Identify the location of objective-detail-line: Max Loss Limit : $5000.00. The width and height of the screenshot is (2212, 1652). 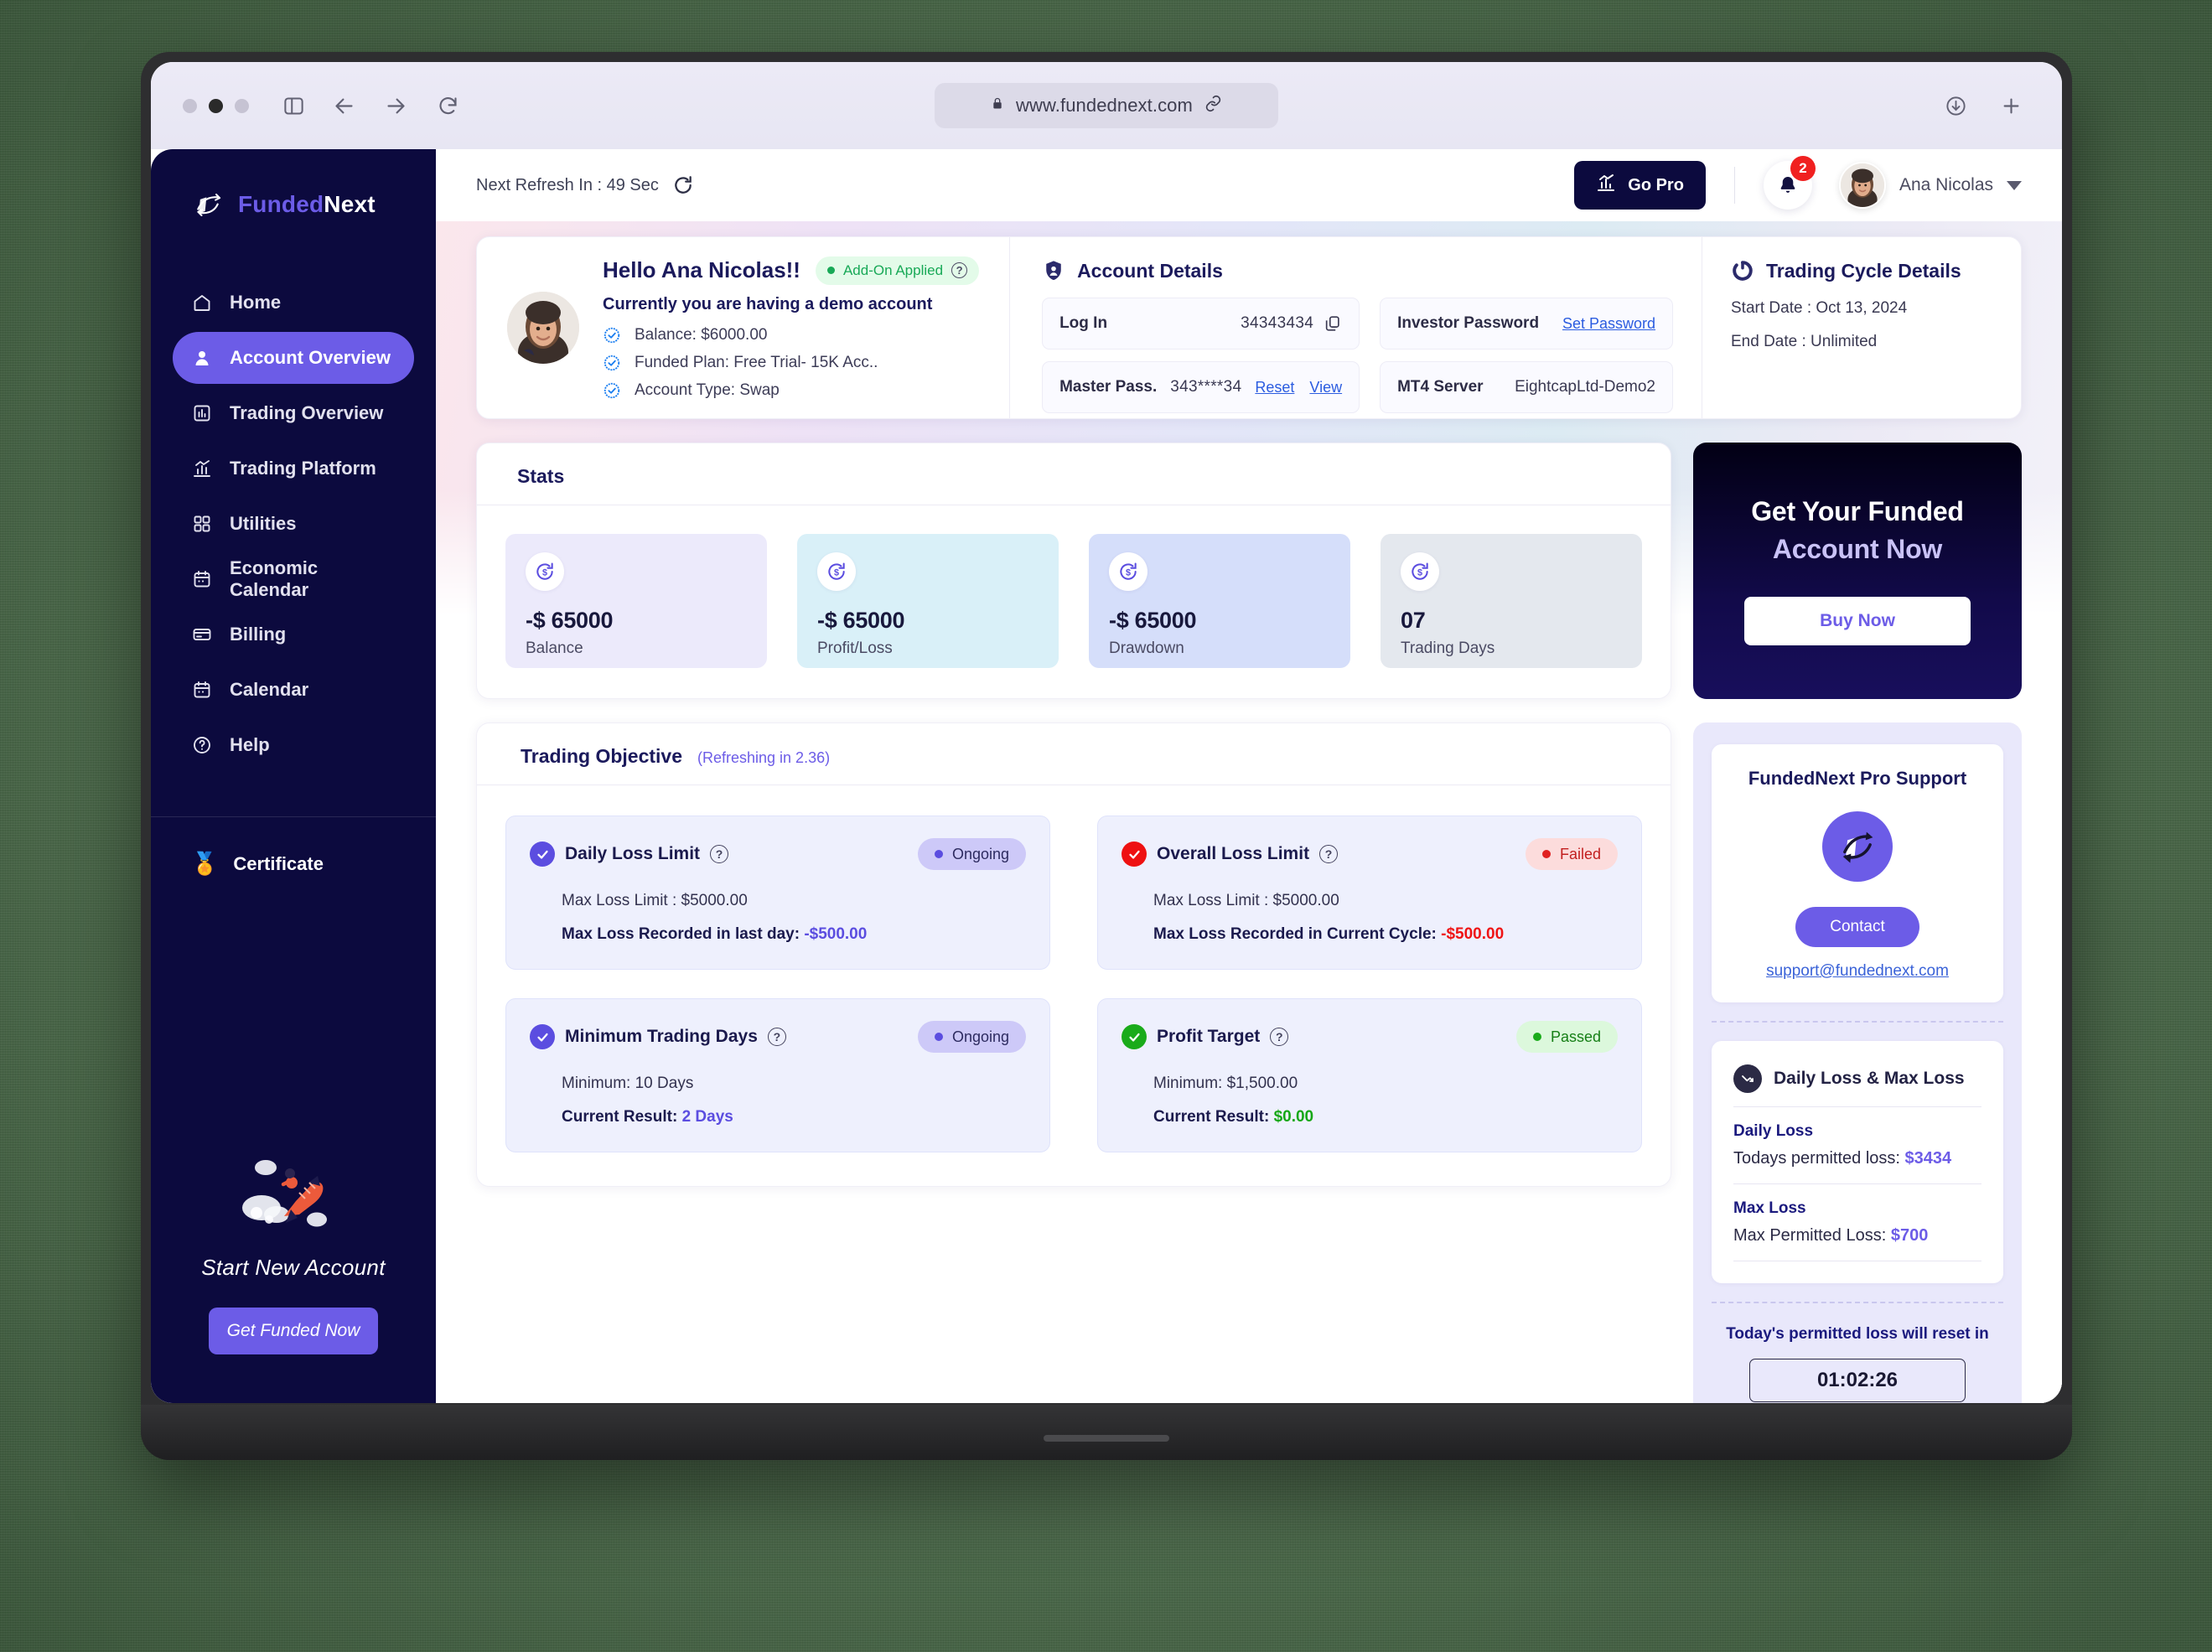
(1246, 900).